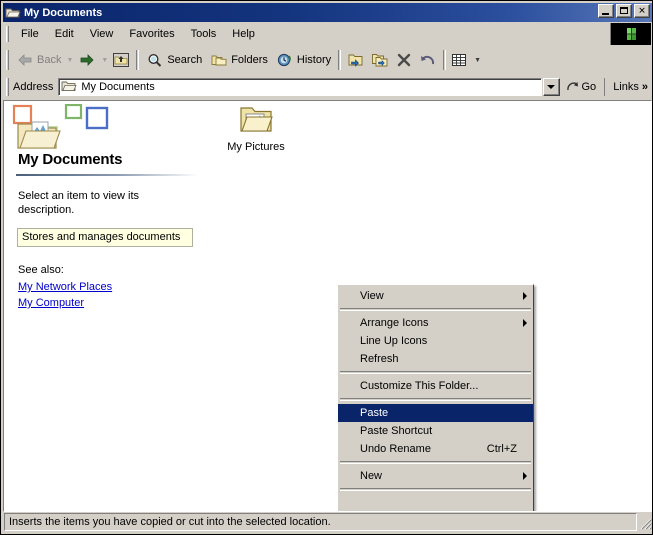  Describe the element at coordinates (396, 431) in the screenshot. I see `context-menu-item-label: Paste Shortcut` at that location.